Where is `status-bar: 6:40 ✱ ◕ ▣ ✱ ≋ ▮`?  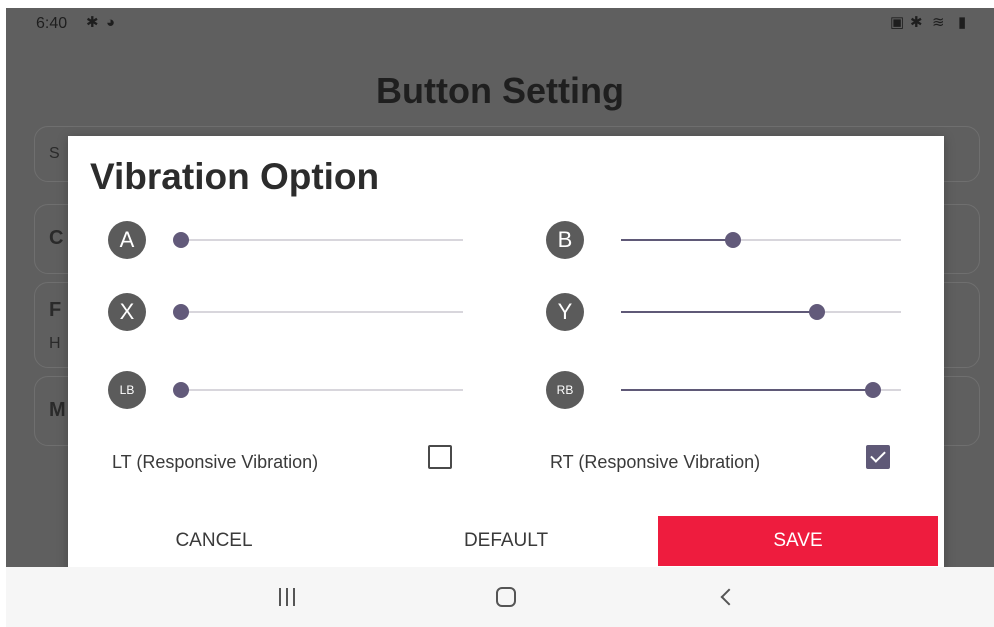
status-bar: 6:40 ✱ ◕ ▣ ✱ ≋ ▮ is located at coordinates (500, 24).